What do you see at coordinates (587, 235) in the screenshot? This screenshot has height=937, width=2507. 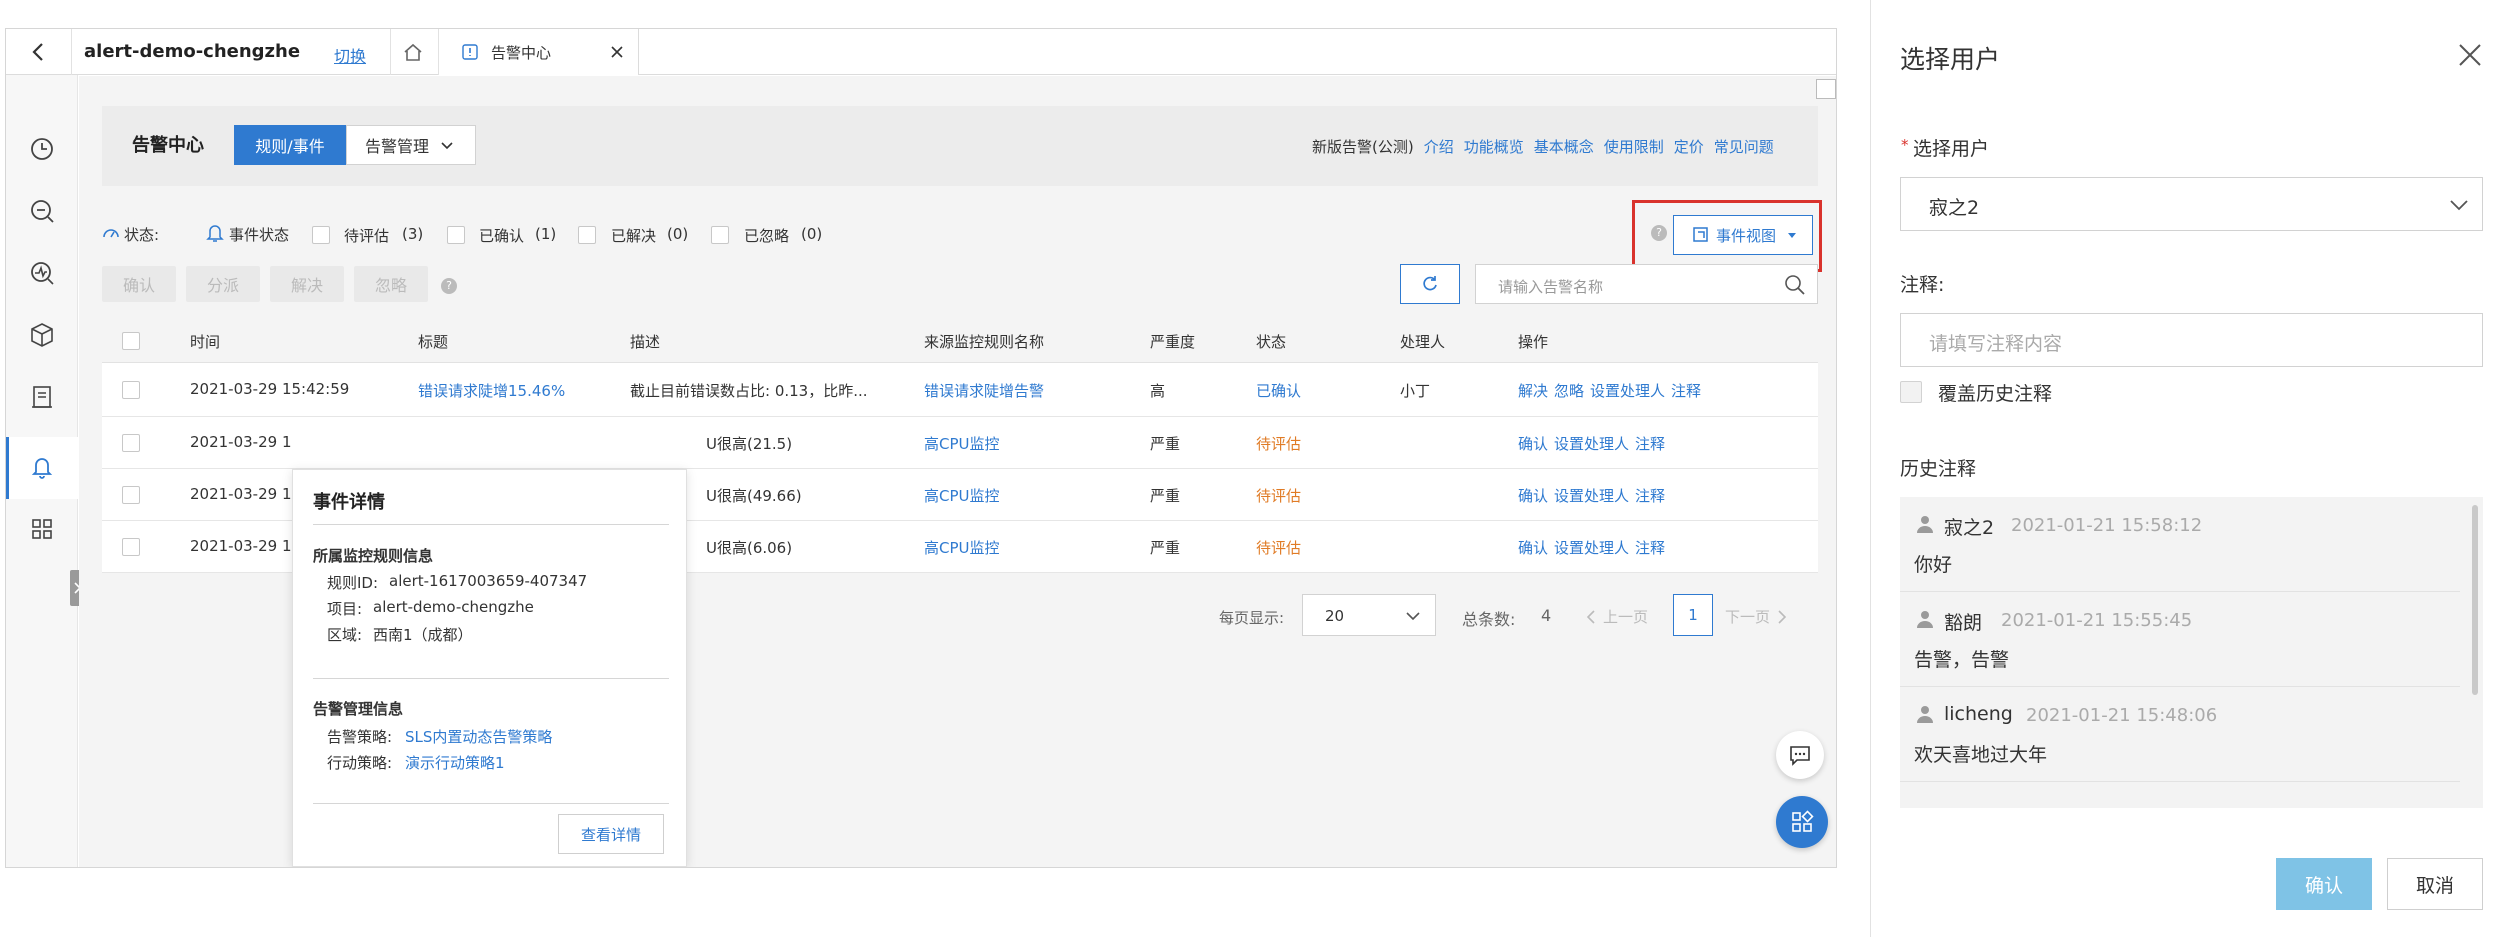 I see `filter-resolved-checkbox` at bounding box center [587, 235].